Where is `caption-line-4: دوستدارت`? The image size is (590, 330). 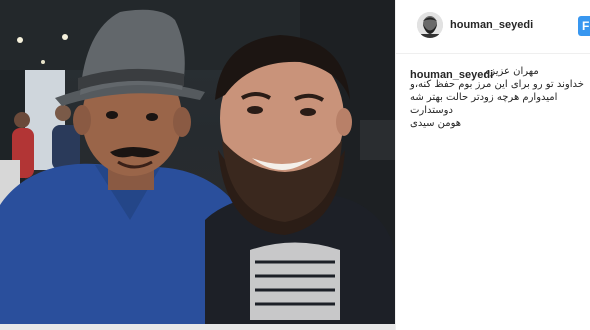 caption-line-4: دوستدارت is located at coordinates (431, 110).